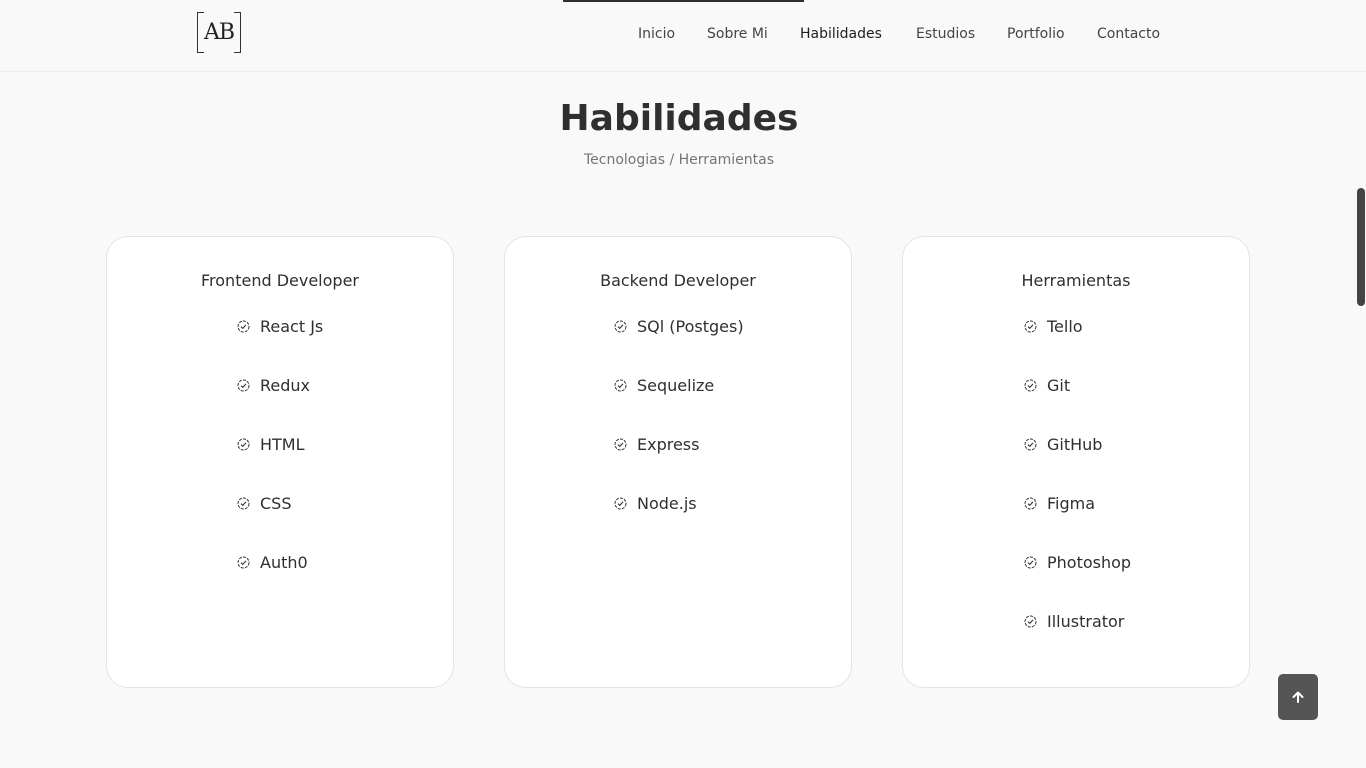  Describe the element at coordinates (282, 444) in the screenshot. I see `skill-name: HTML` at that location.